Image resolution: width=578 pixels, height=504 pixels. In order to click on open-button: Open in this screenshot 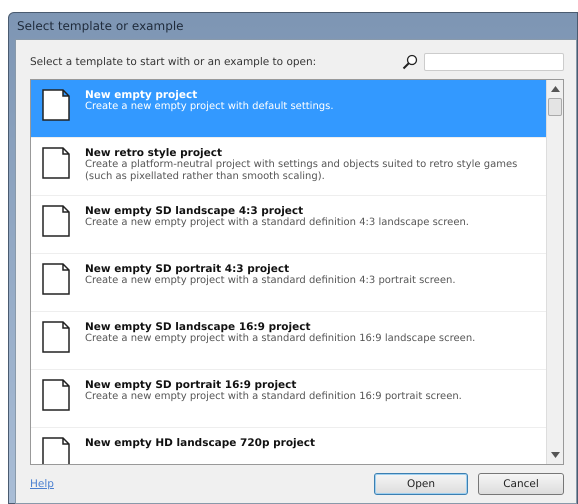, I will do `click(421, 484)`.